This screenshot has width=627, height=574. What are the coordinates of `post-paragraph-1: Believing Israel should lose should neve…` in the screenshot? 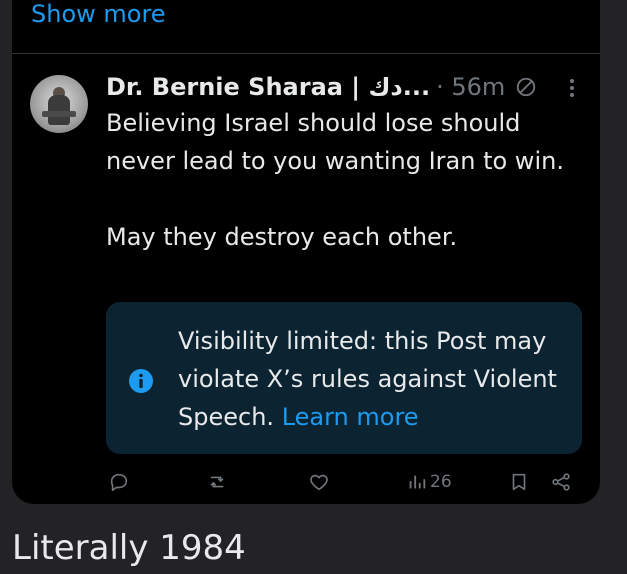 It's located at (335, 142).